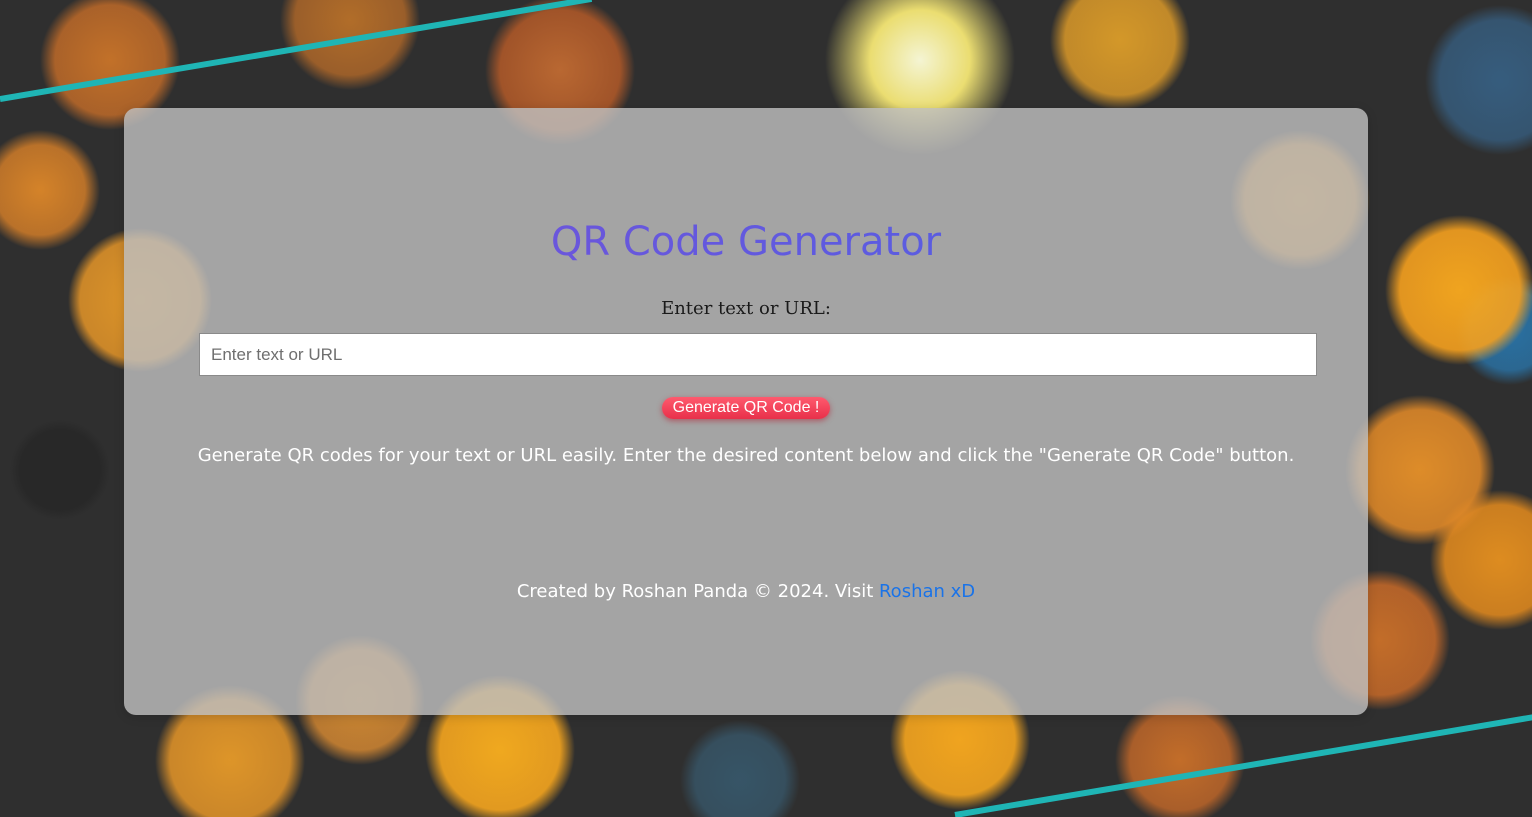  Describe the element at coordinates (927, 591) in the screenshot. I see `footer-link-roshan-xd: Roshan xD` at that location.